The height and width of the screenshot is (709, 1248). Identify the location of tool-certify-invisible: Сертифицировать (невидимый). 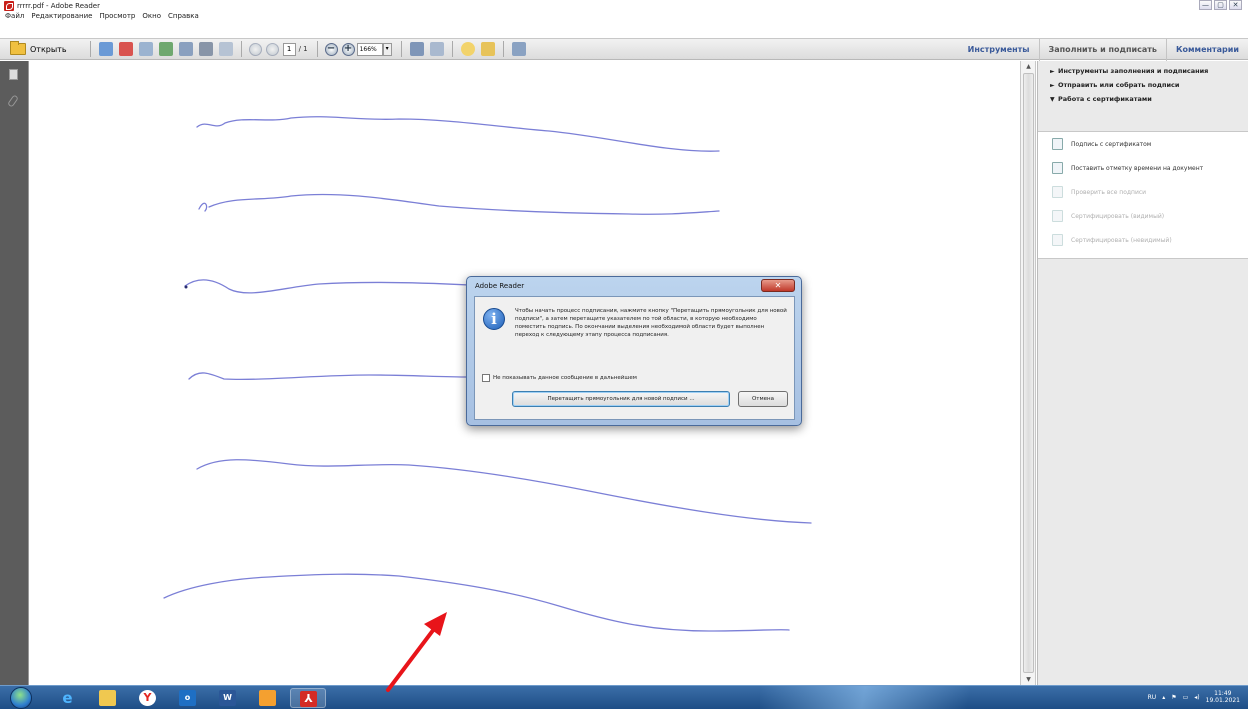
(1143, 240).